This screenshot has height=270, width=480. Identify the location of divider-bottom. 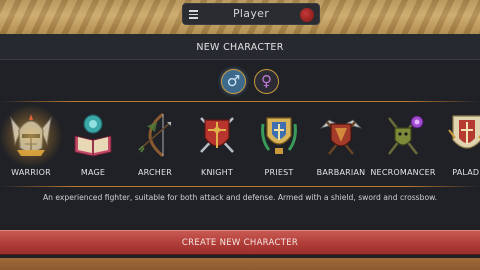
(240, 186).